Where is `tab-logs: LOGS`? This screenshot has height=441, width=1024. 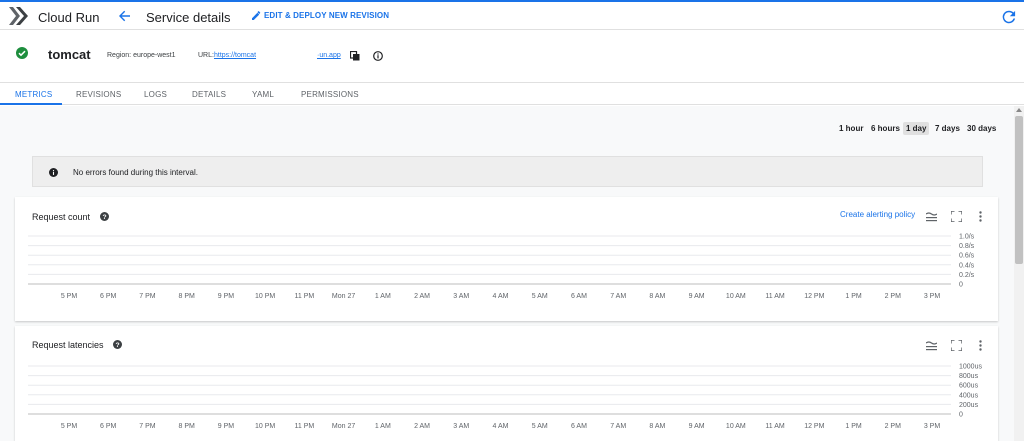
tab-logs: LOGS is located at coordinates (155, 94).